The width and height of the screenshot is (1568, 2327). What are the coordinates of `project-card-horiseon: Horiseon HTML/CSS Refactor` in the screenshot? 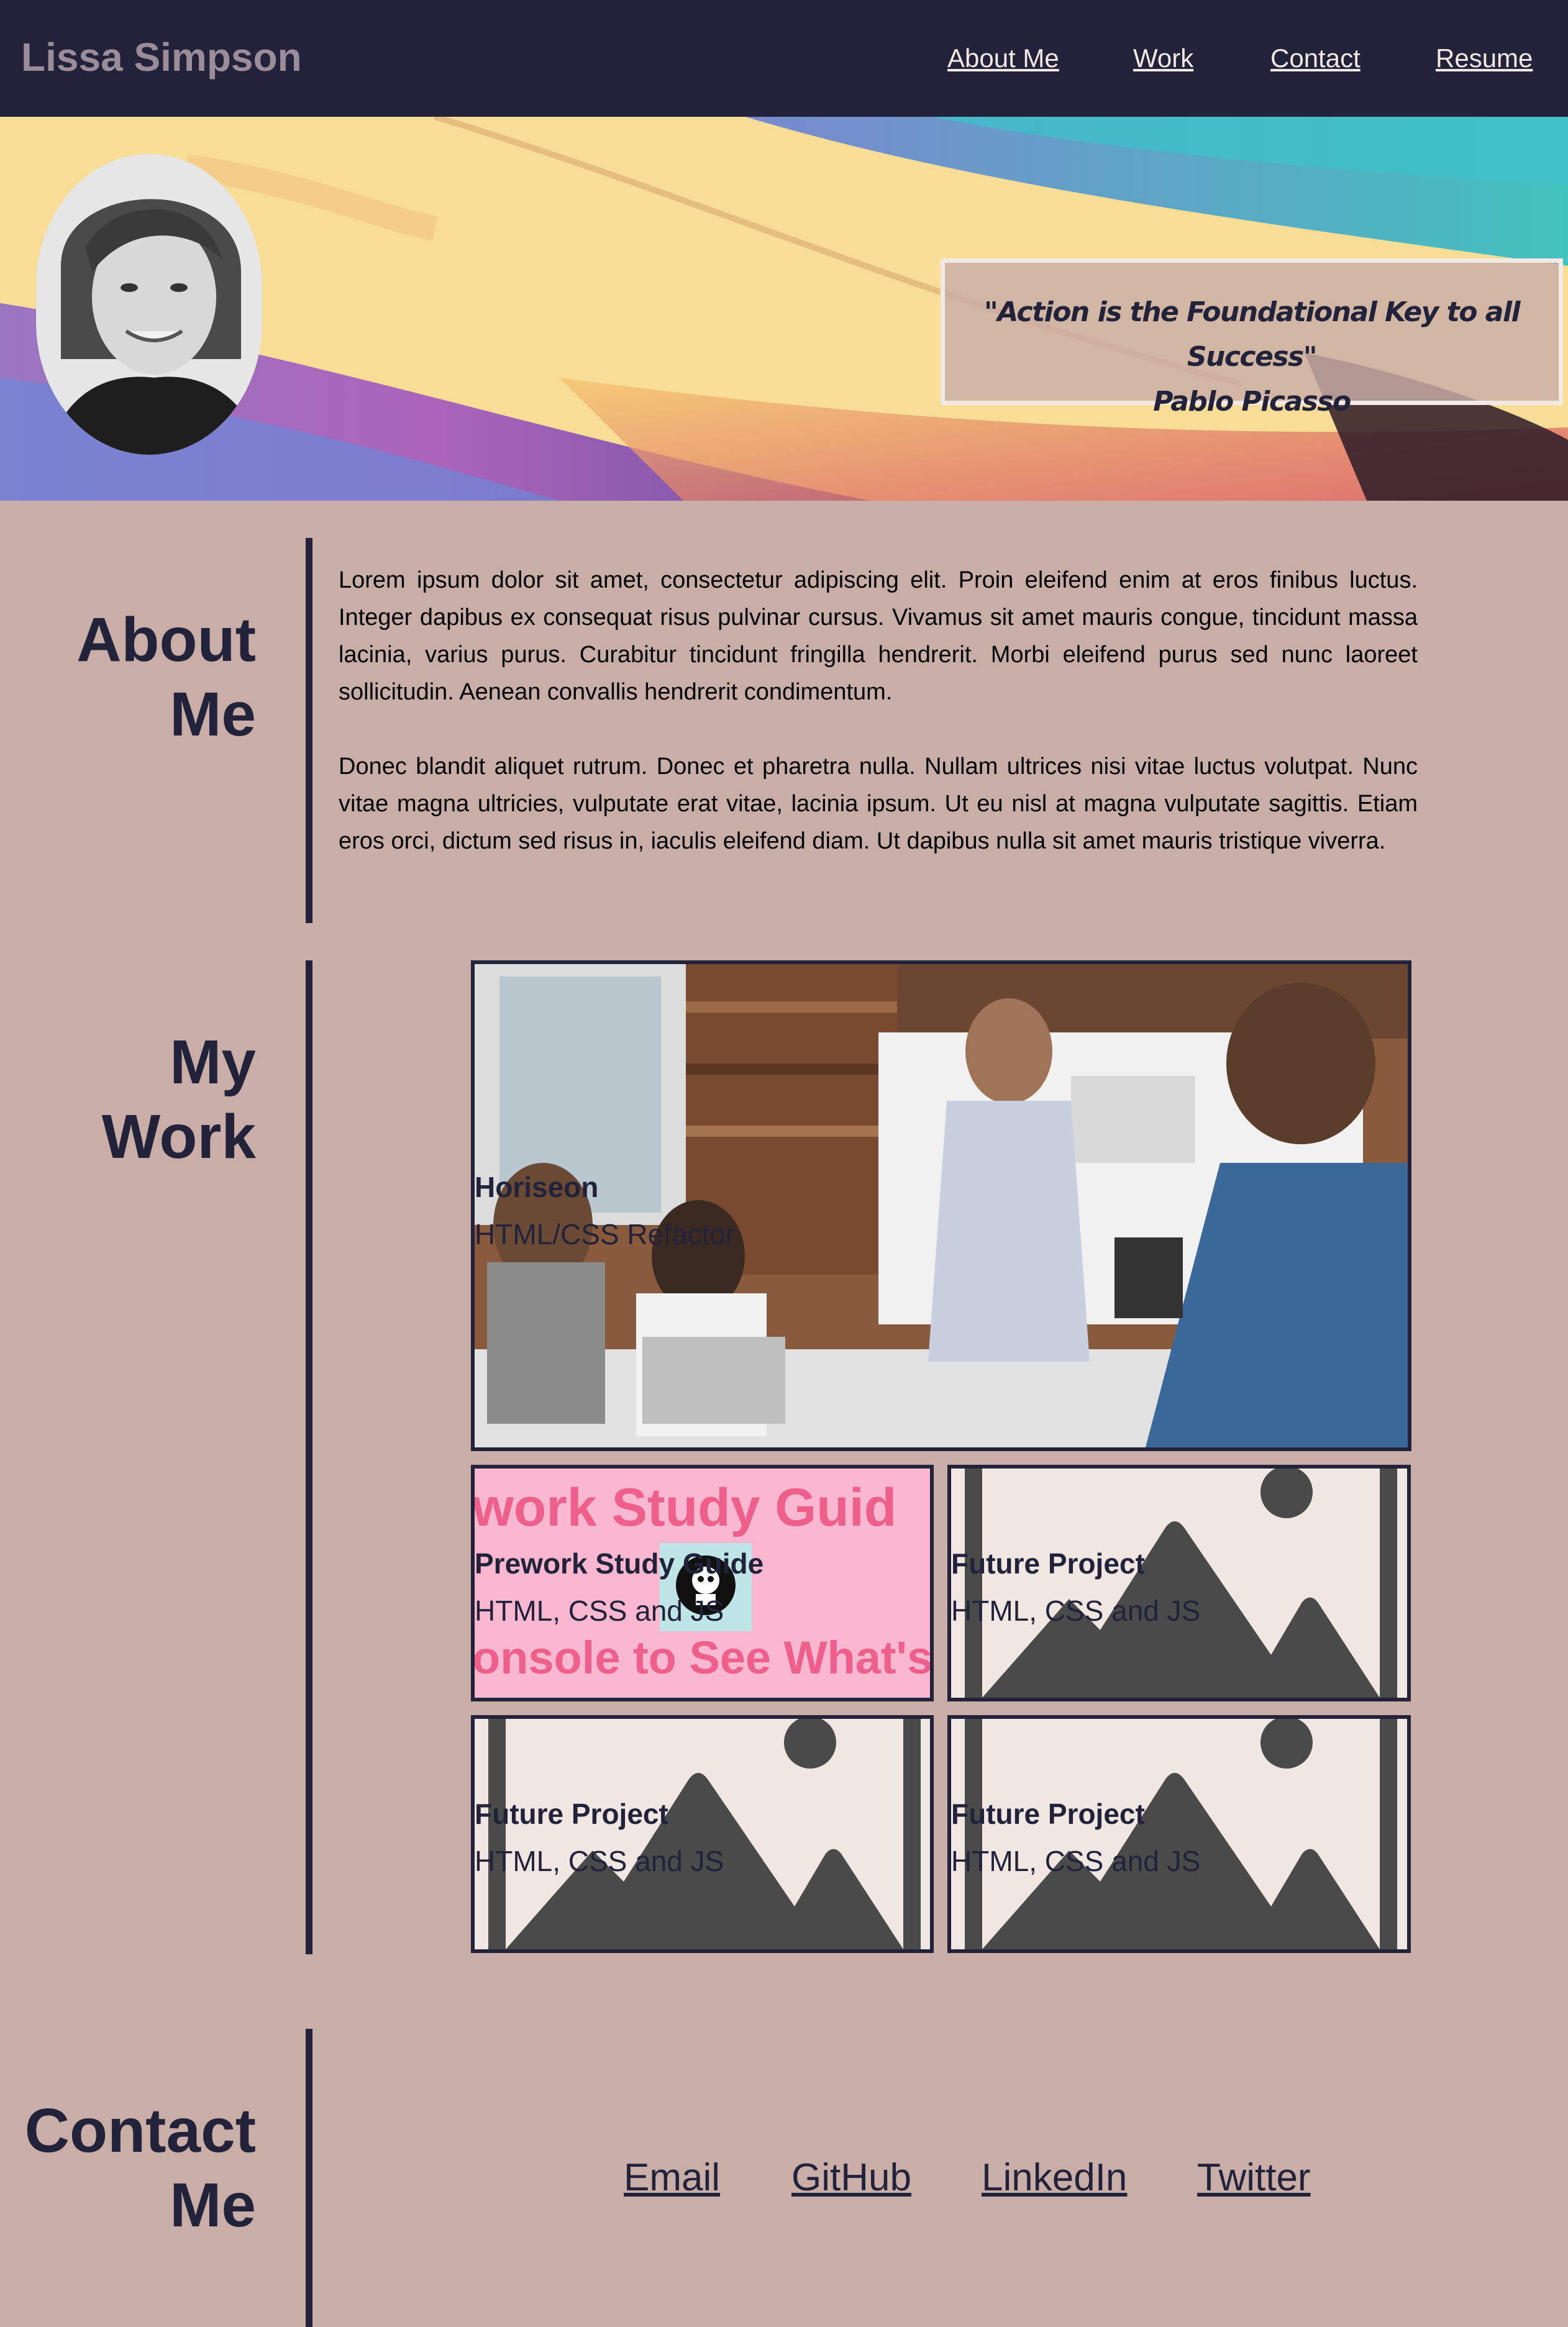 It's located at (941, 1205).